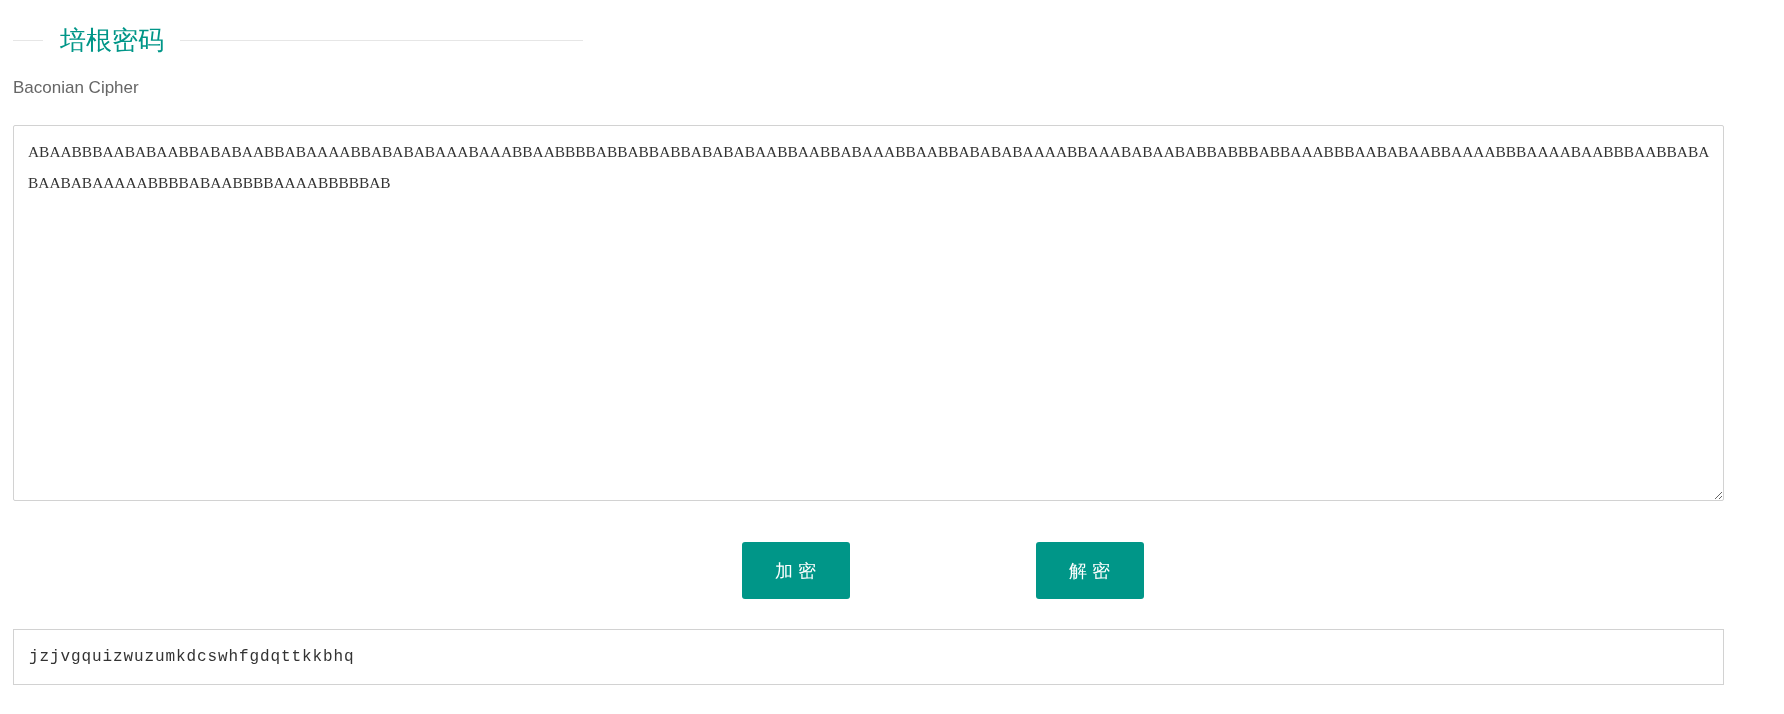 The image size is (1784, 714). I want to click on encrypt-button: 加 密, so click(795, 570).